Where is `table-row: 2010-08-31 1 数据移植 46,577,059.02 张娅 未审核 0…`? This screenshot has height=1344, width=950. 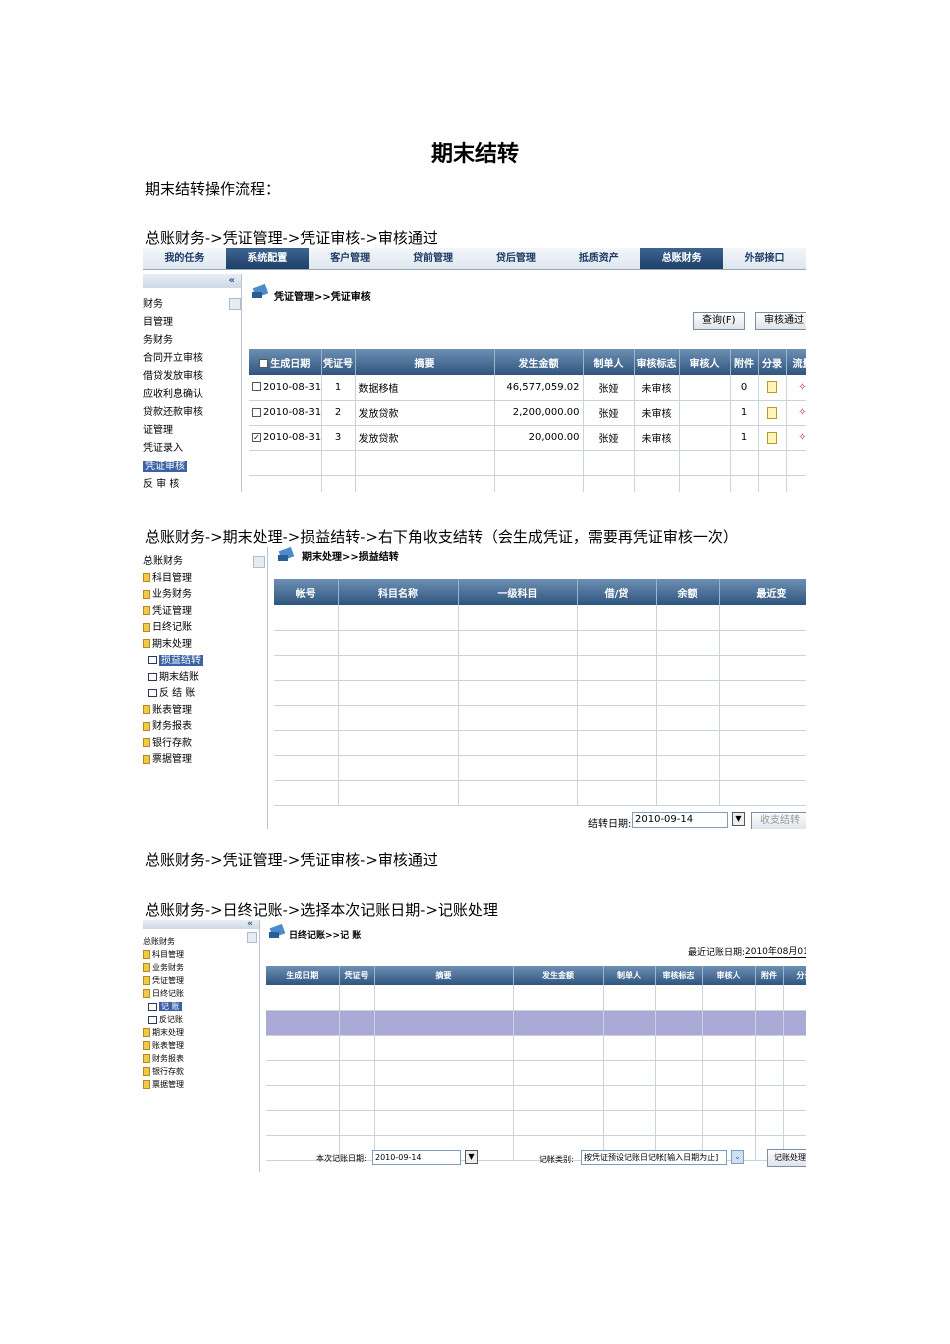 table-row: 2010-08-31 1 数据移植 46,577,059.02 张娅 未审核 0… is located at coordinates (527, 388).